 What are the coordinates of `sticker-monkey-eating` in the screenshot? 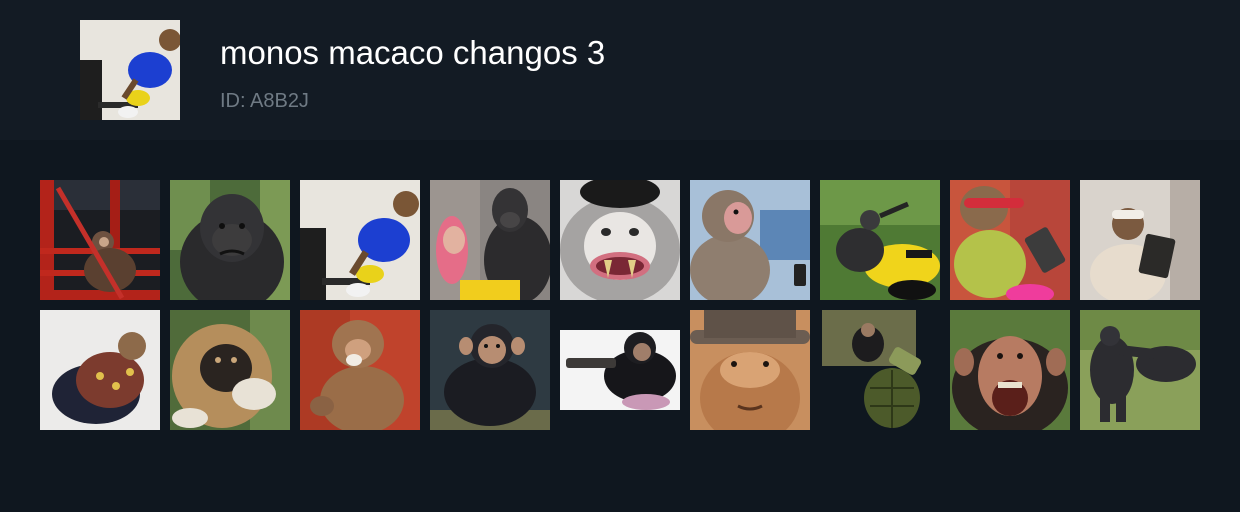 It's located at (360, 370).